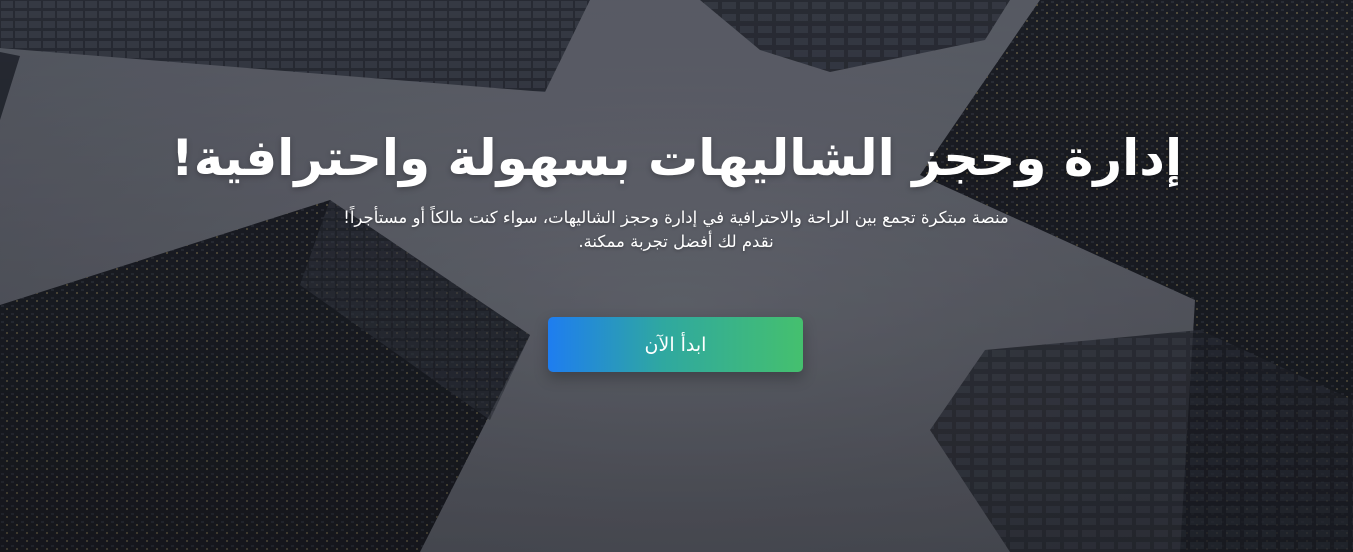  What do you see at coordinates (675, 344) in the screenshot?
I see `start-now-button: ابدأ الآن` at bounding box center [675, 344].